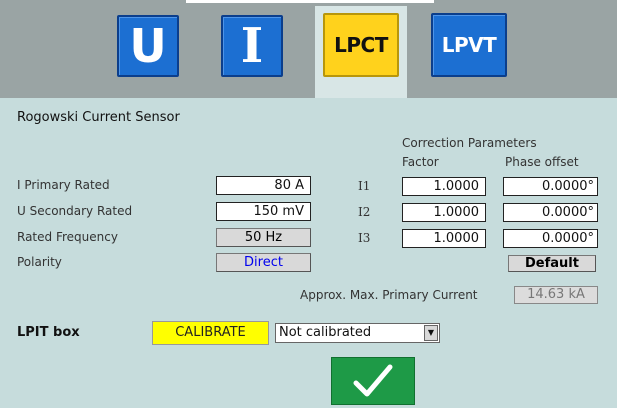 Image resolution: width=617 pixels, height=408 pixels. Describe the element at coordinates (325, 332) in the screenshot. I see `calibration-status-value: Not calibrated` at that location.